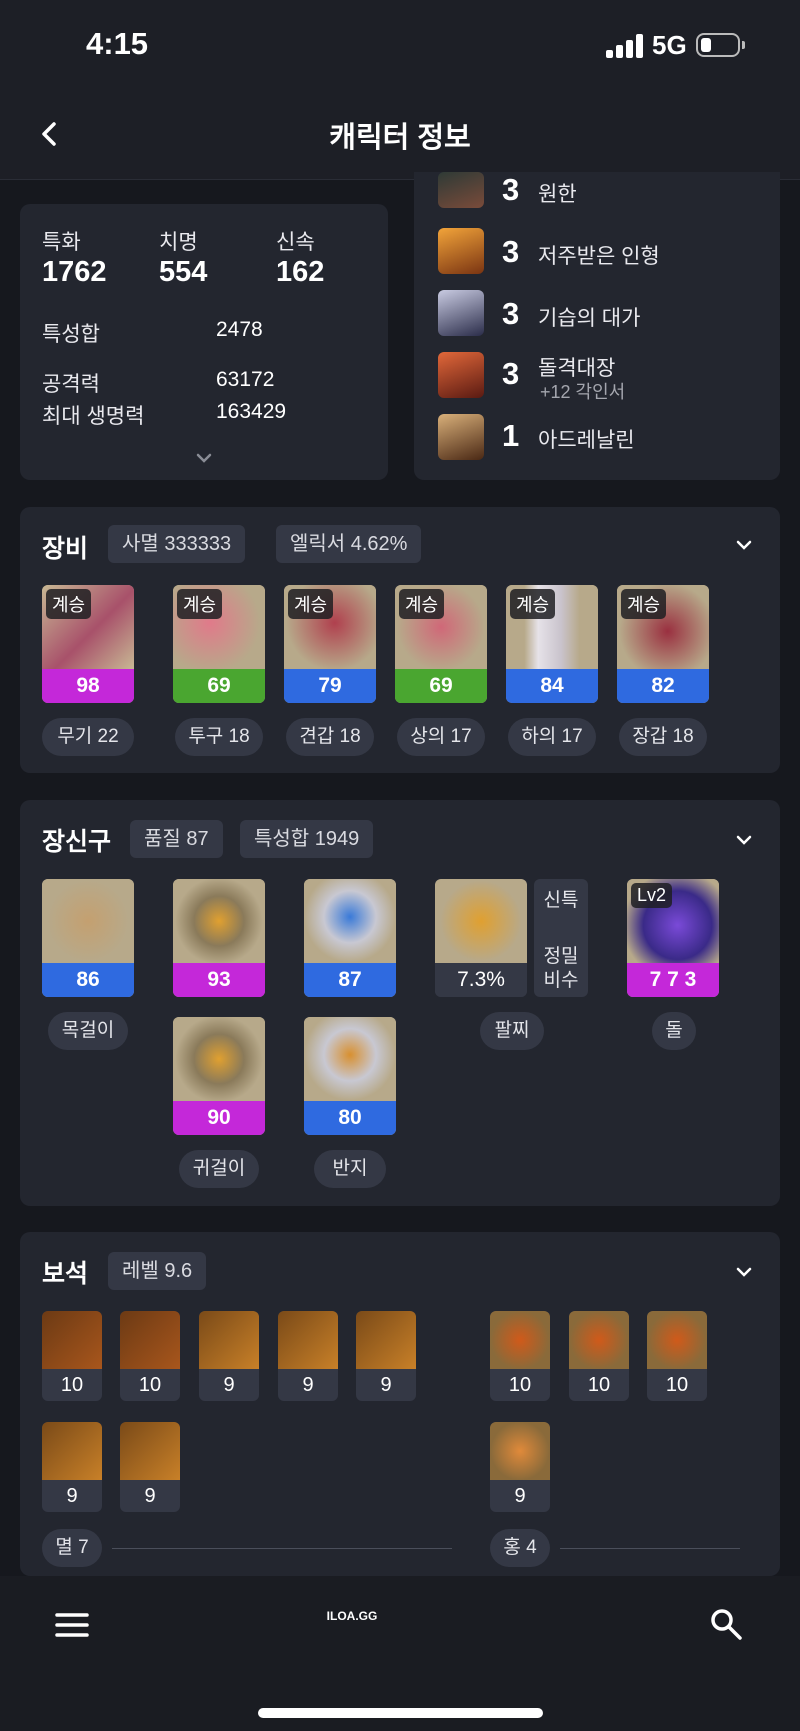 The width and height of the screenshot is (800, 1731). I want to click on slot-label: 반지, so click(350, 1169).